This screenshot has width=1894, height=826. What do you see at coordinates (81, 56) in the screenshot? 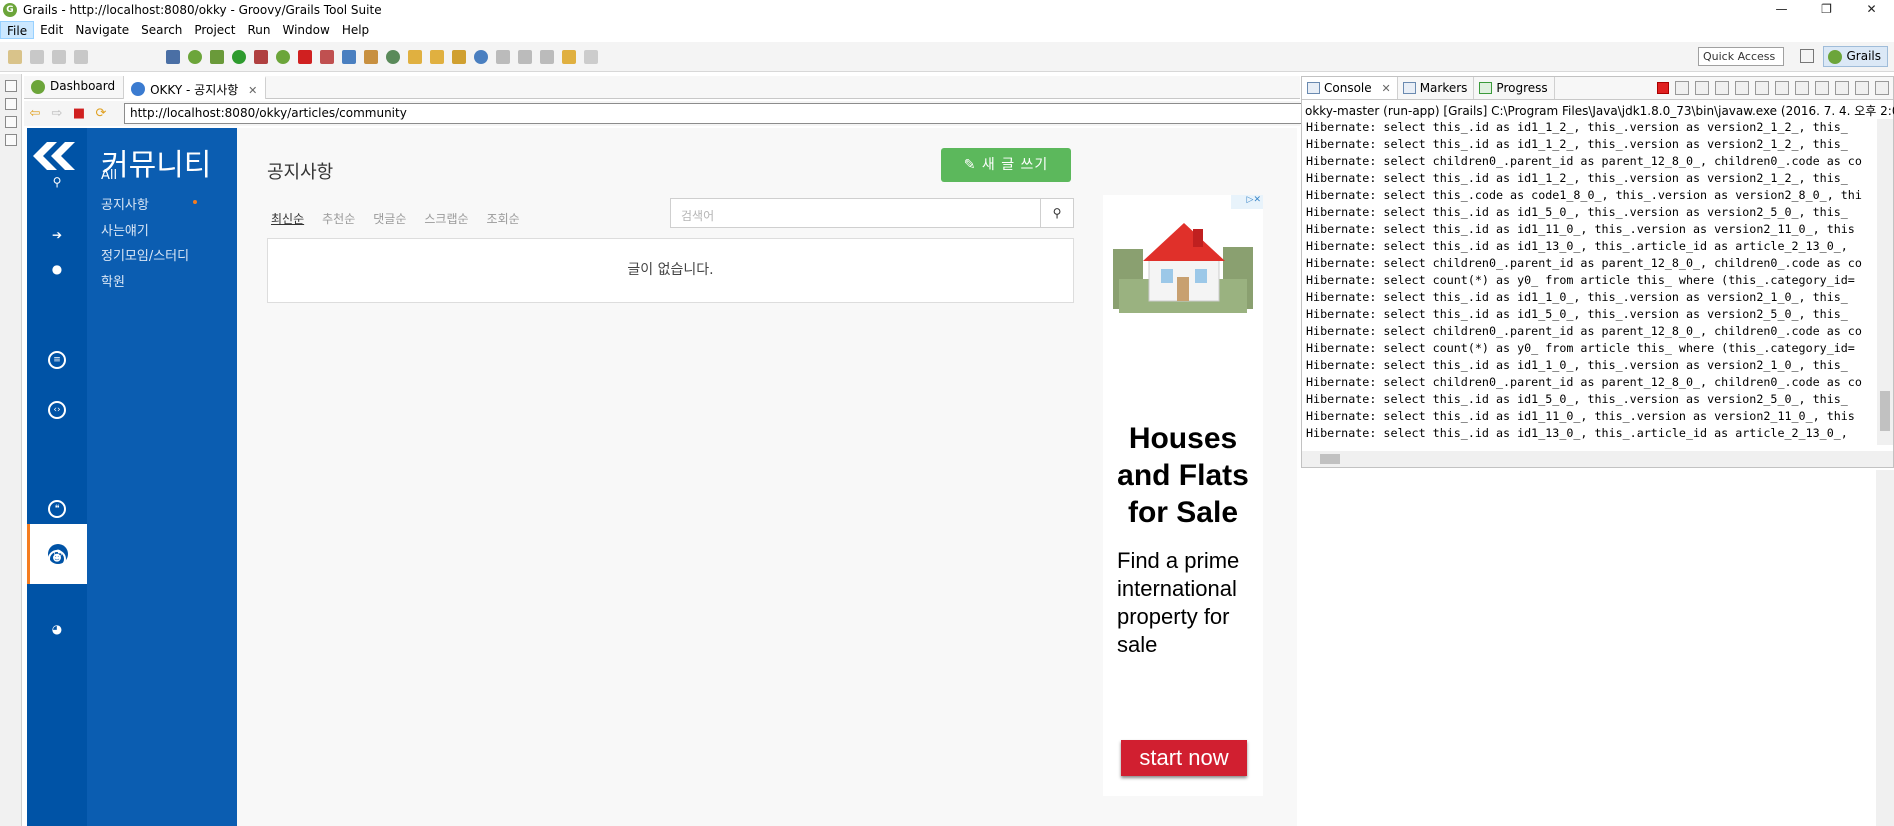
I see `print-icon` at bounding box center [81, 56].